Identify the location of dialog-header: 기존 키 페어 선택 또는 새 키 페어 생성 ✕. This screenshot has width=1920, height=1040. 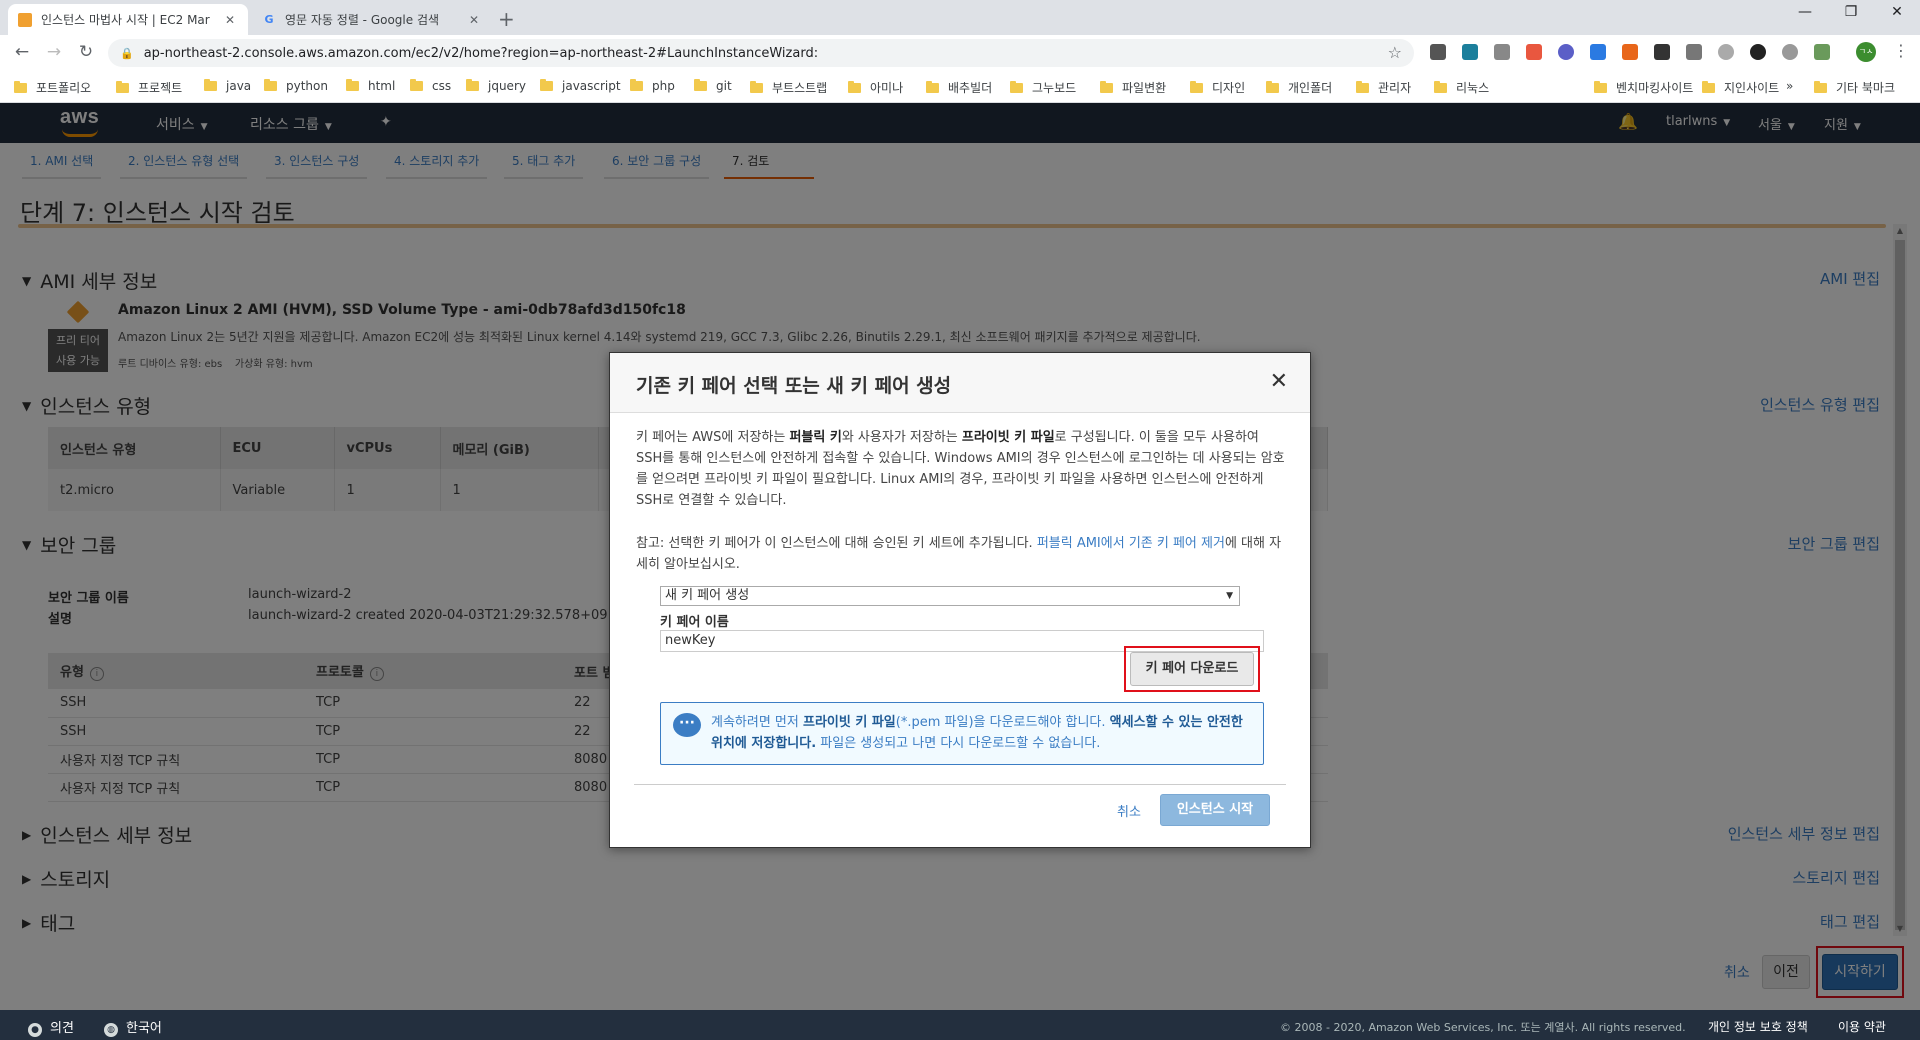
(960, 383).